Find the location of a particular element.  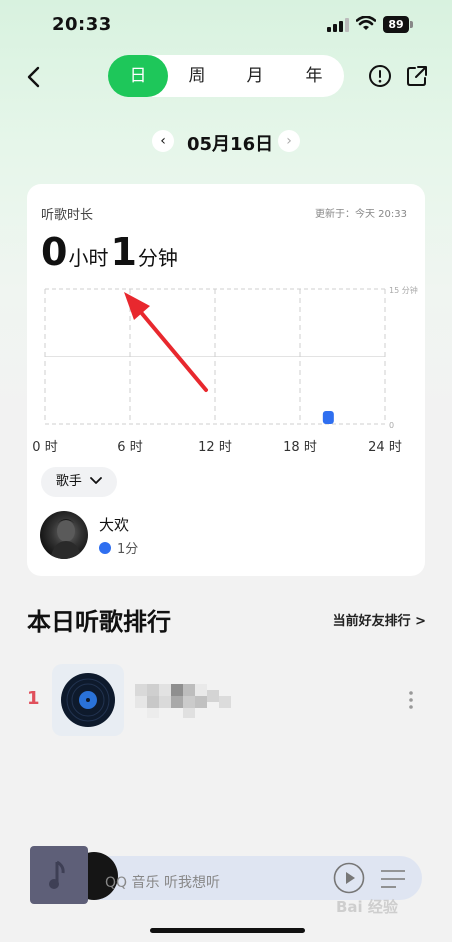

exclamation-circle-icon is located at coordinates (380, 76).